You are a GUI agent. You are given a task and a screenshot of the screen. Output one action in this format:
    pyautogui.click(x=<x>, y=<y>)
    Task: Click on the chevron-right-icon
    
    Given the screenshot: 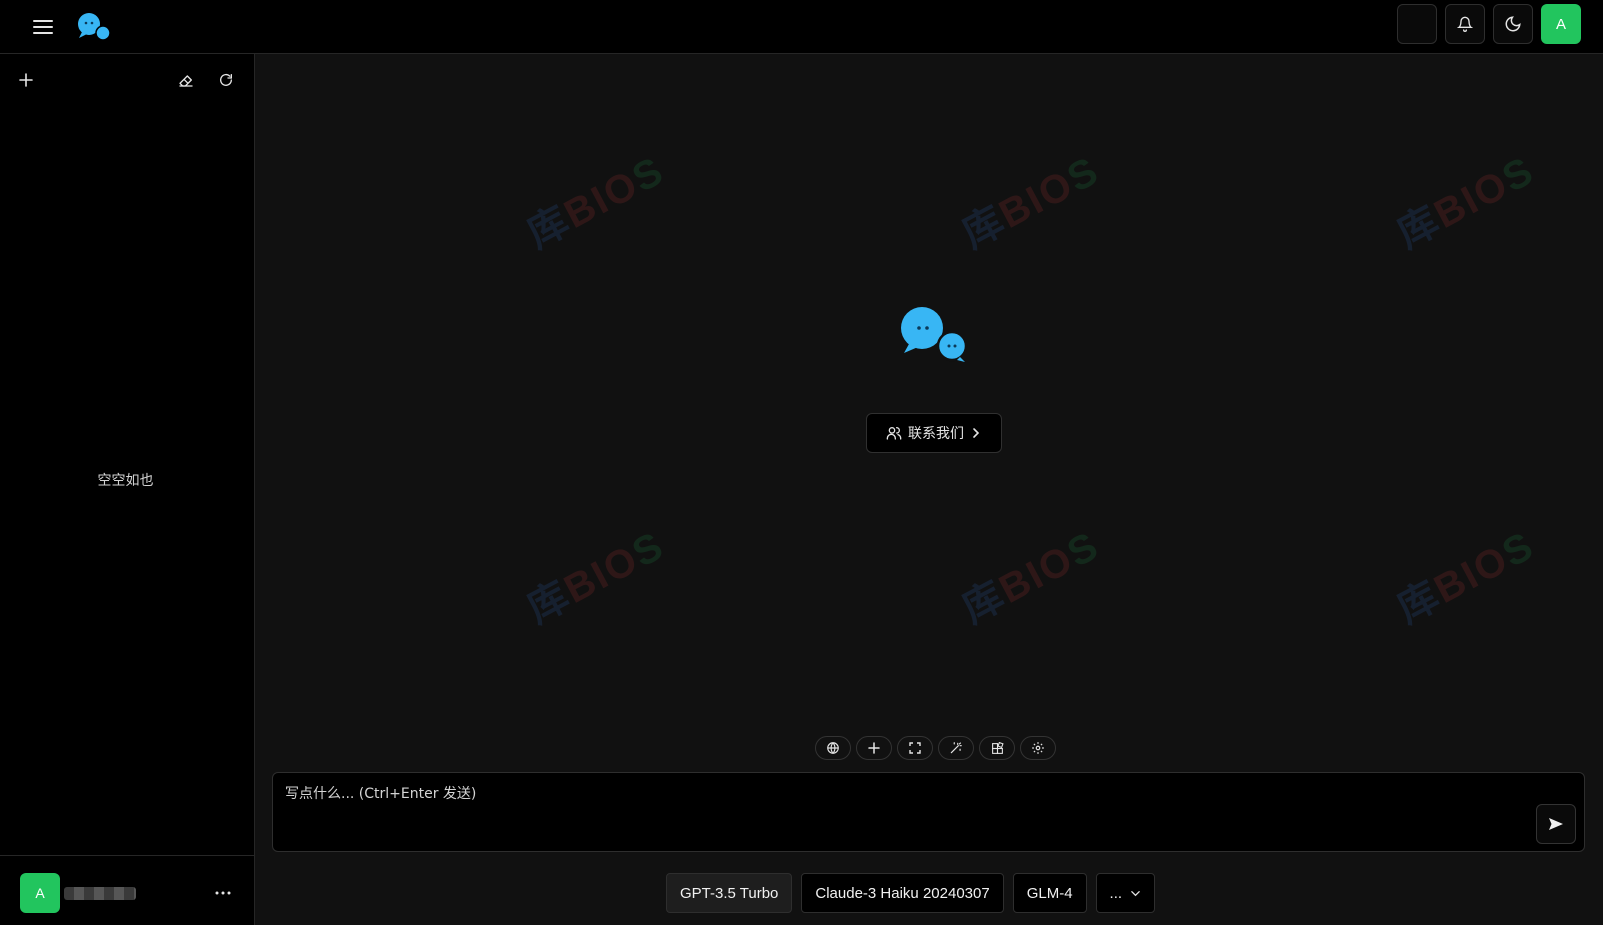 What is the action you would take?
    pyautogui.click(x=976, y=433)
    